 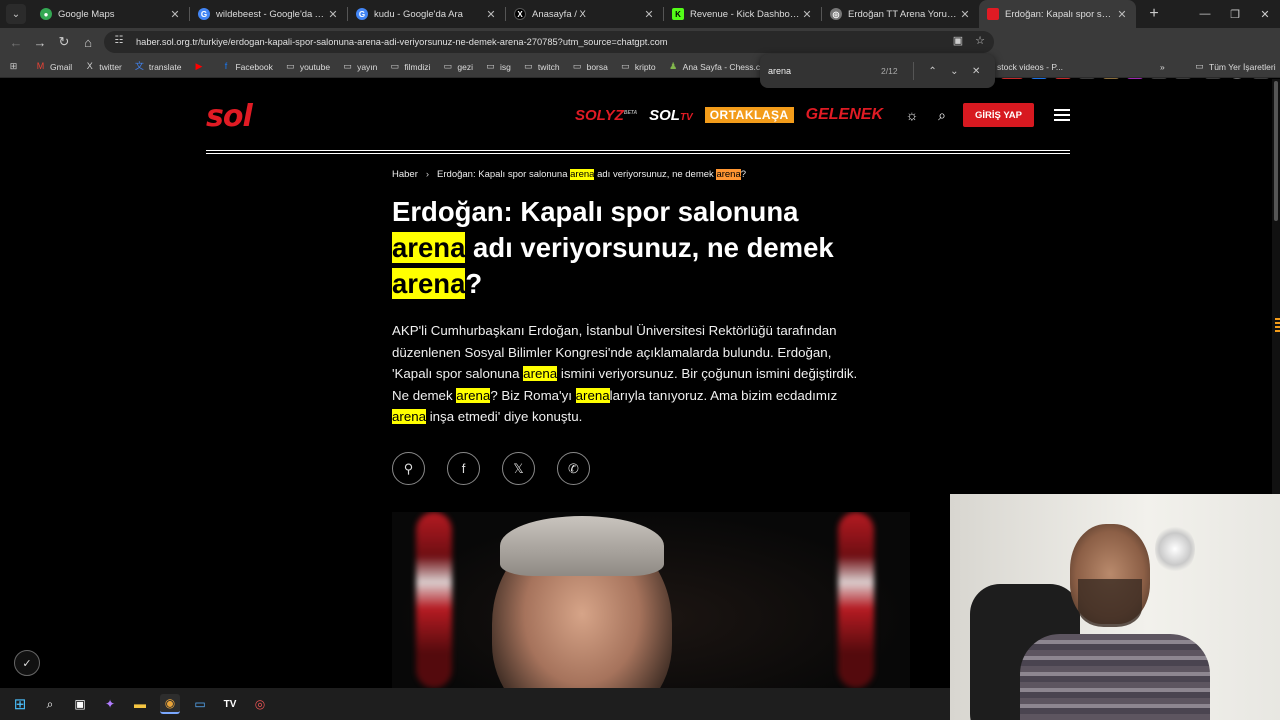 What do you see at coordinates (40, 42) in the screenshot?
I see `forward-icon: →` at bounding box center [40, 42].